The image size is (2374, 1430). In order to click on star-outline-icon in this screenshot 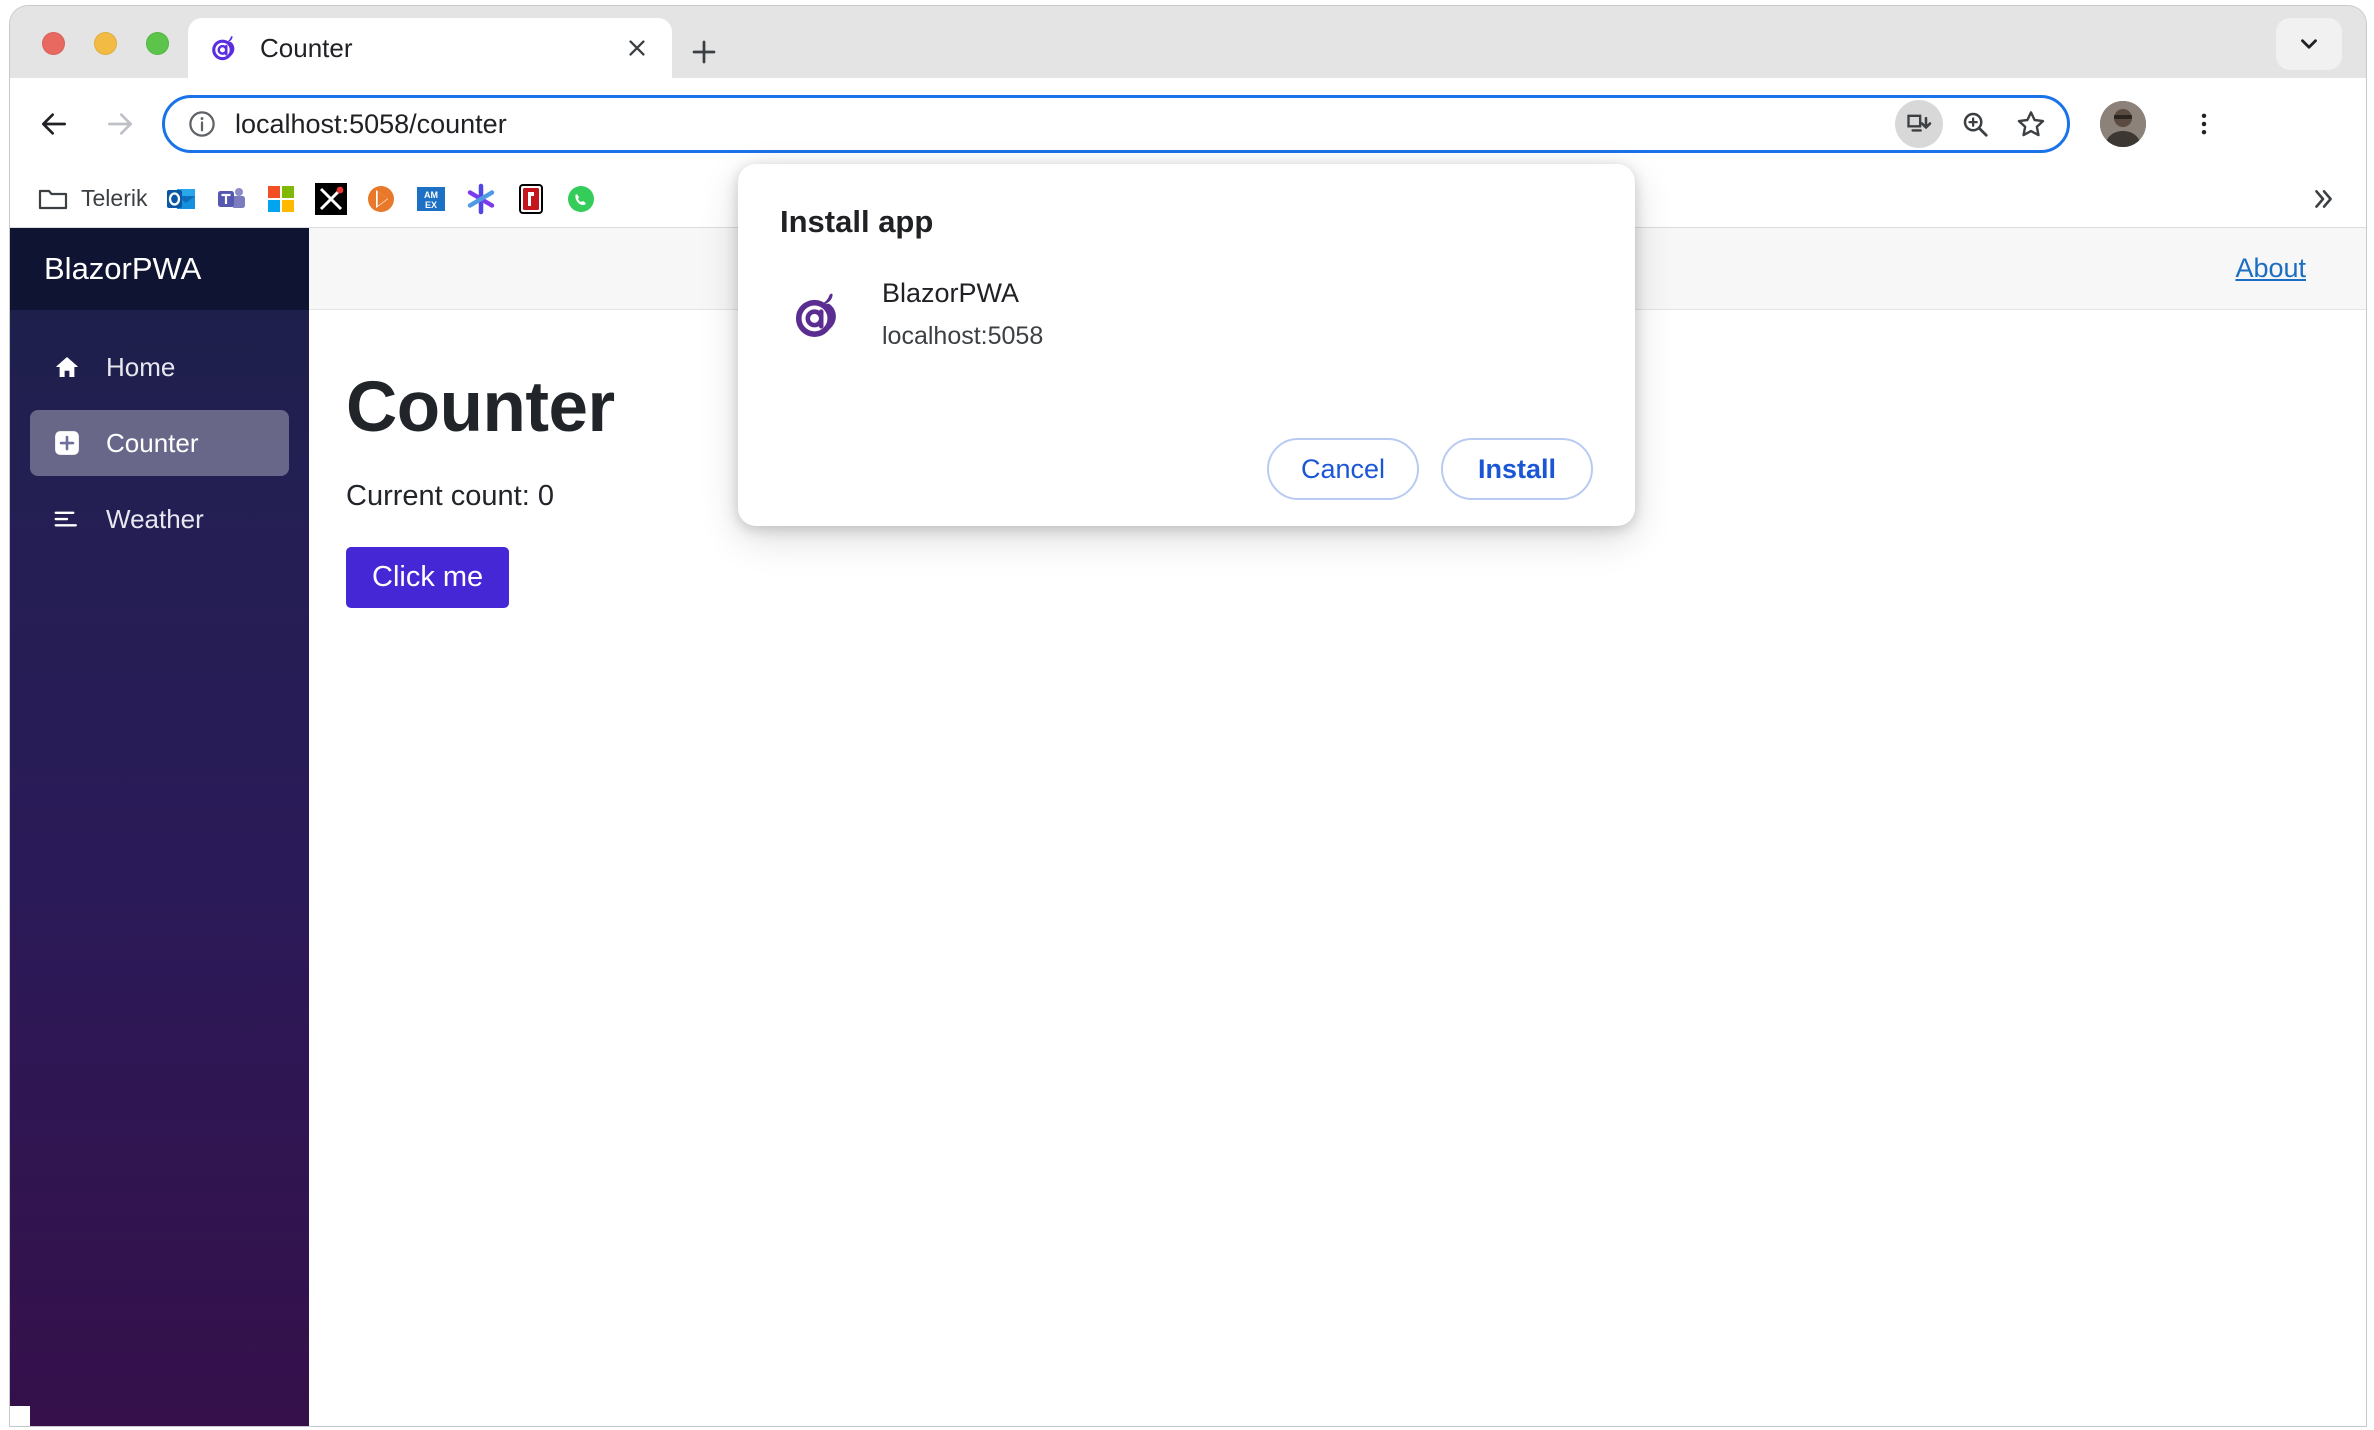, I will do `click(2031, 124)`.